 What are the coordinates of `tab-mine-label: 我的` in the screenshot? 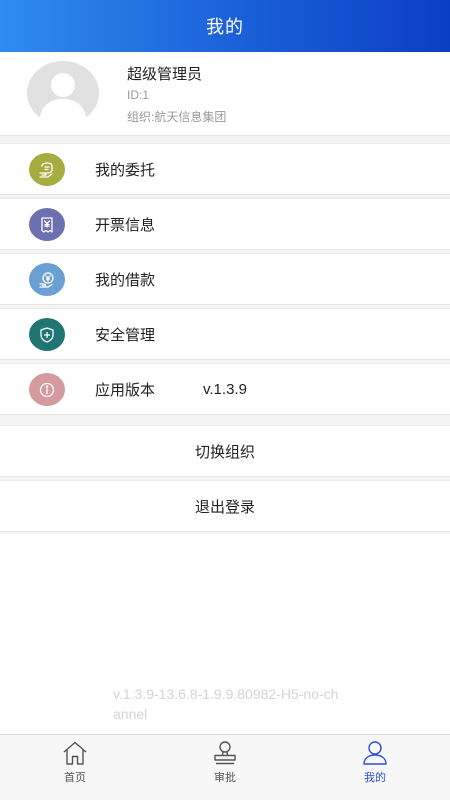 It's located at (375, 778).